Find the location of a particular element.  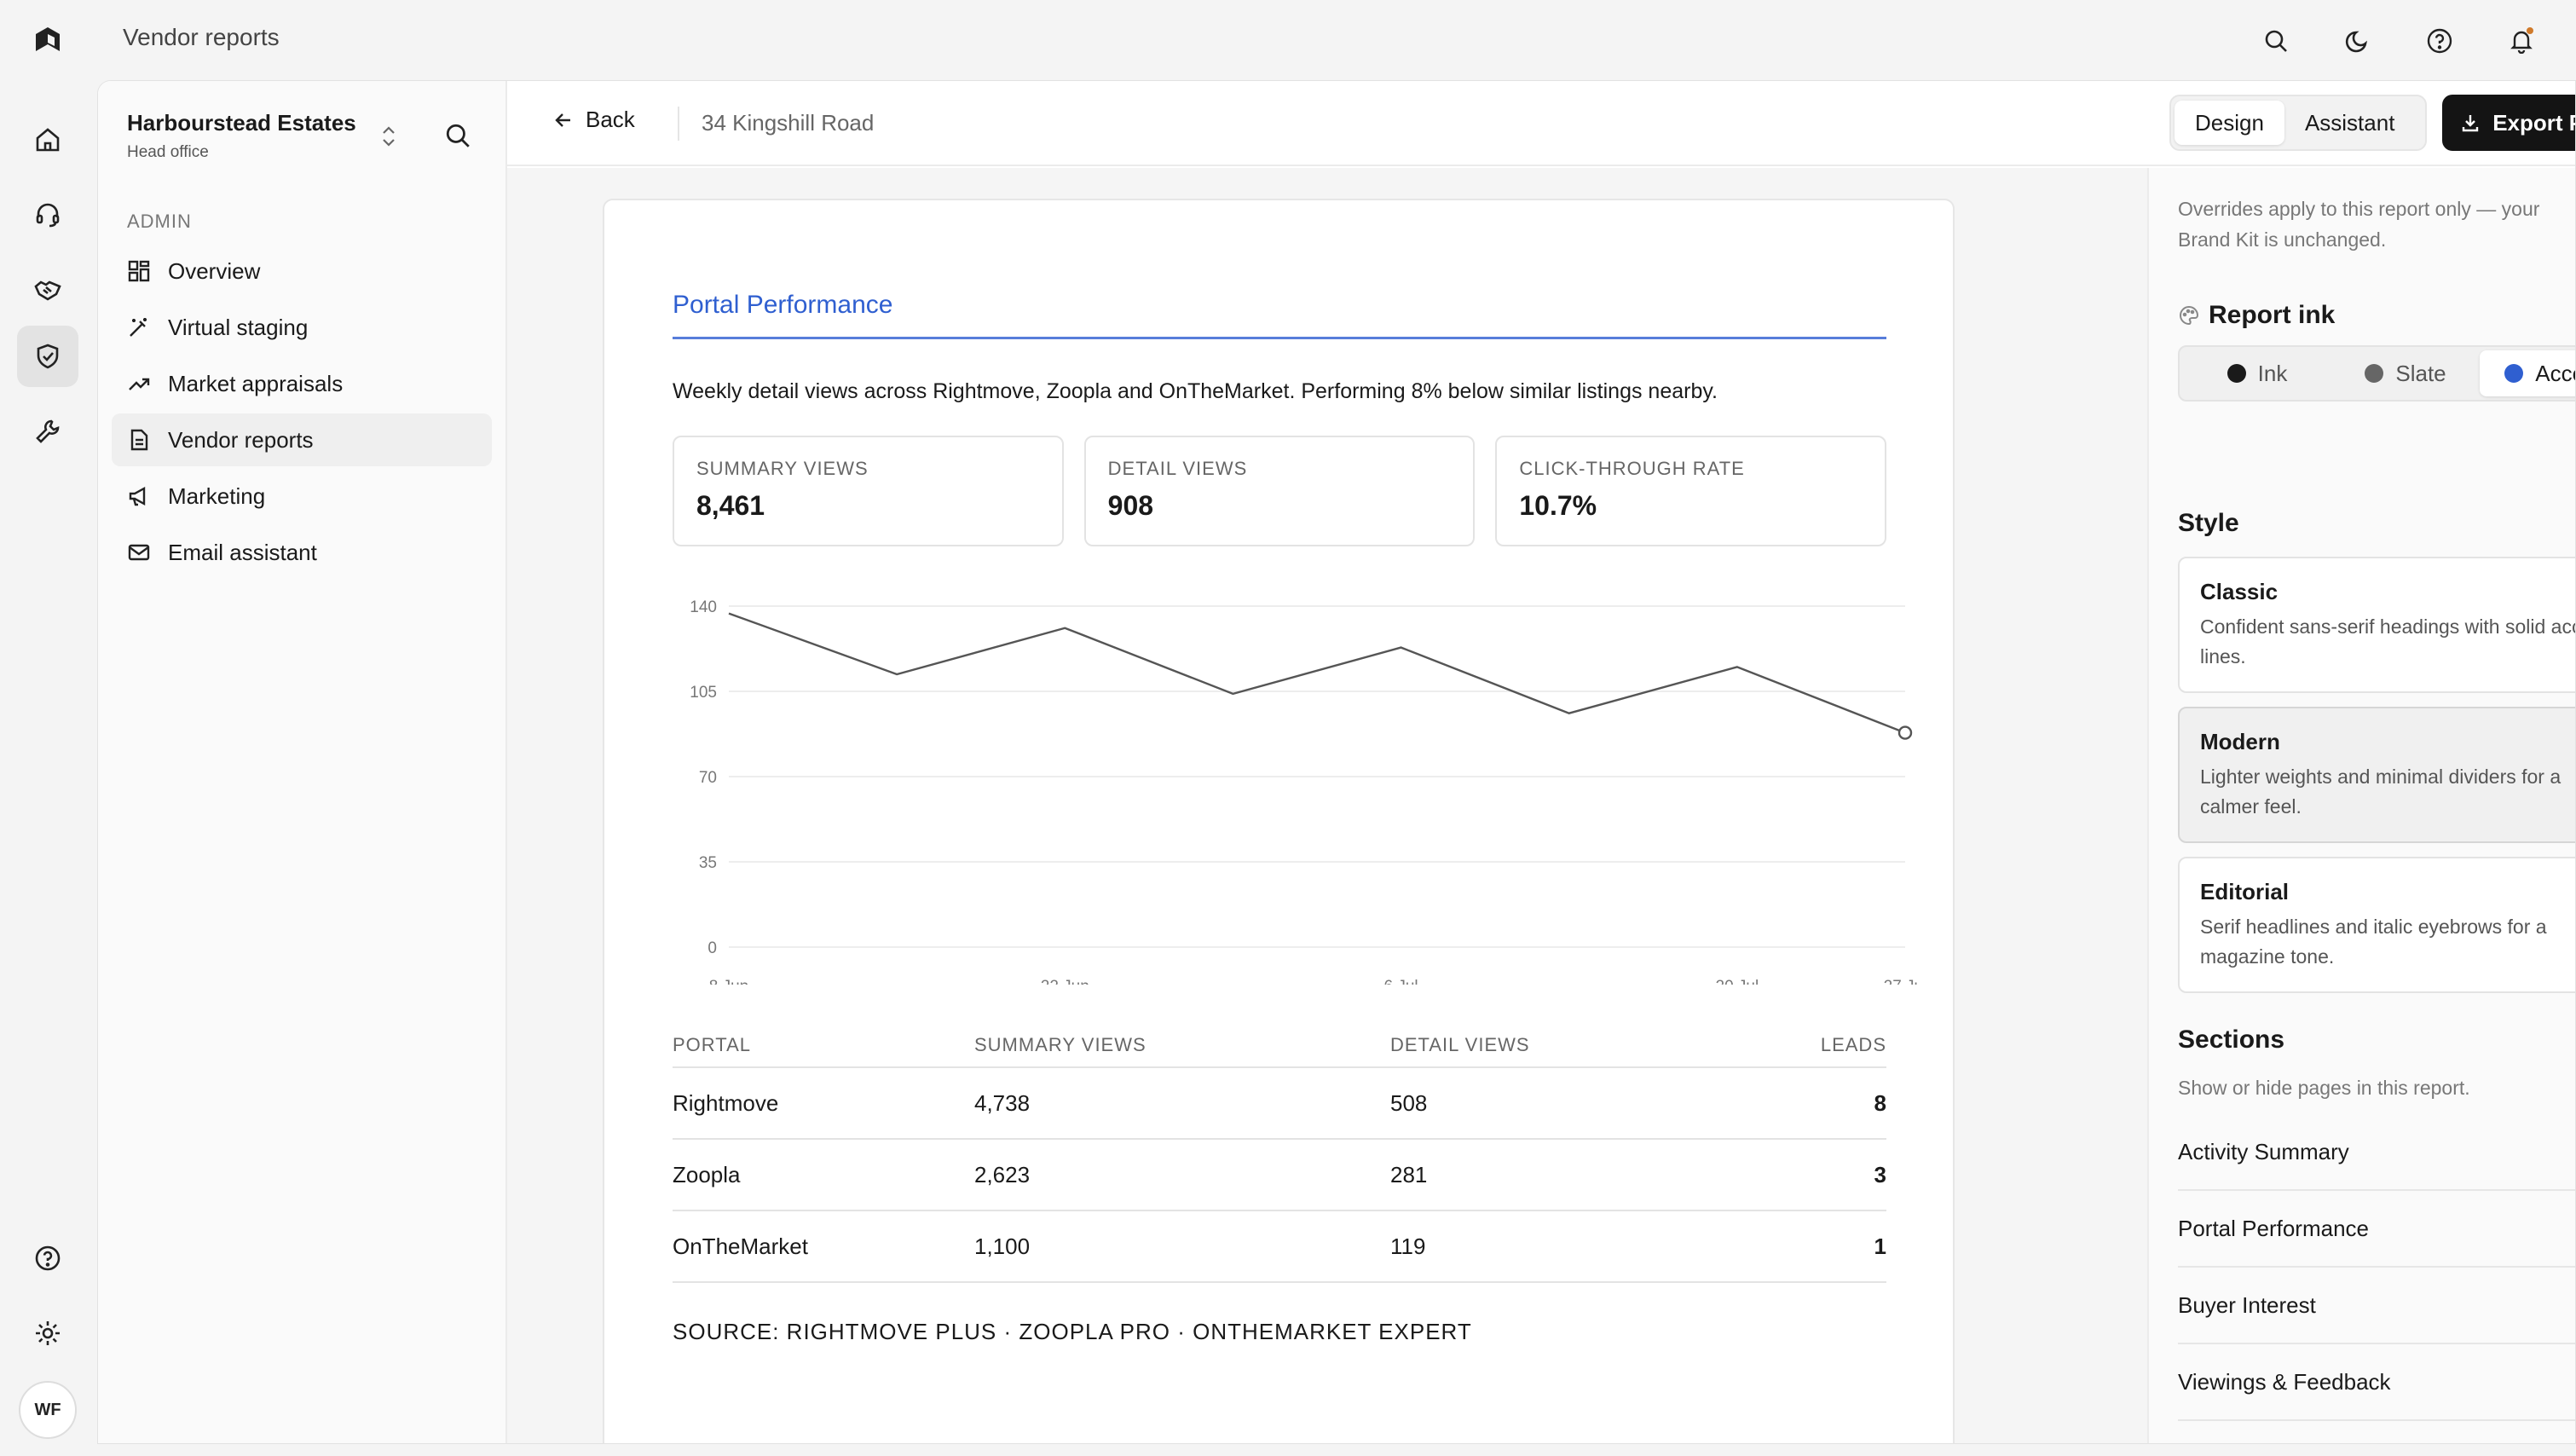

x-tick-label: 22 Jun is located at coordinates (1065, 981).